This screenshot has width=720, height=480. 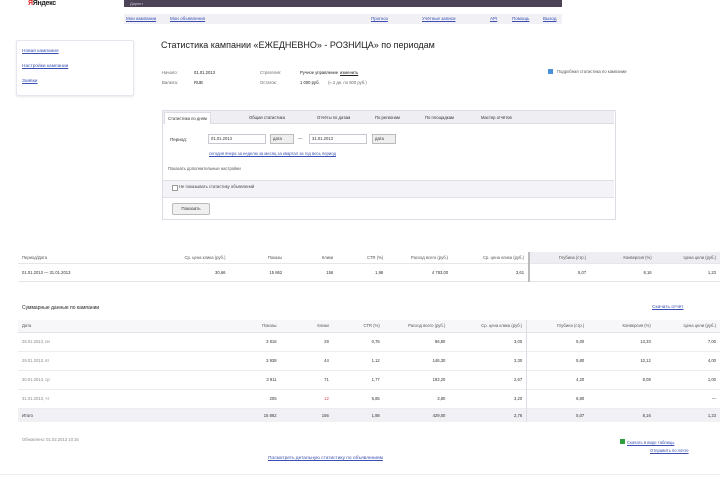 What do you see at coordinates (520, 272) in the screenshot?
I see `summary-cell: 3,61` at bounding box center [520, 272].